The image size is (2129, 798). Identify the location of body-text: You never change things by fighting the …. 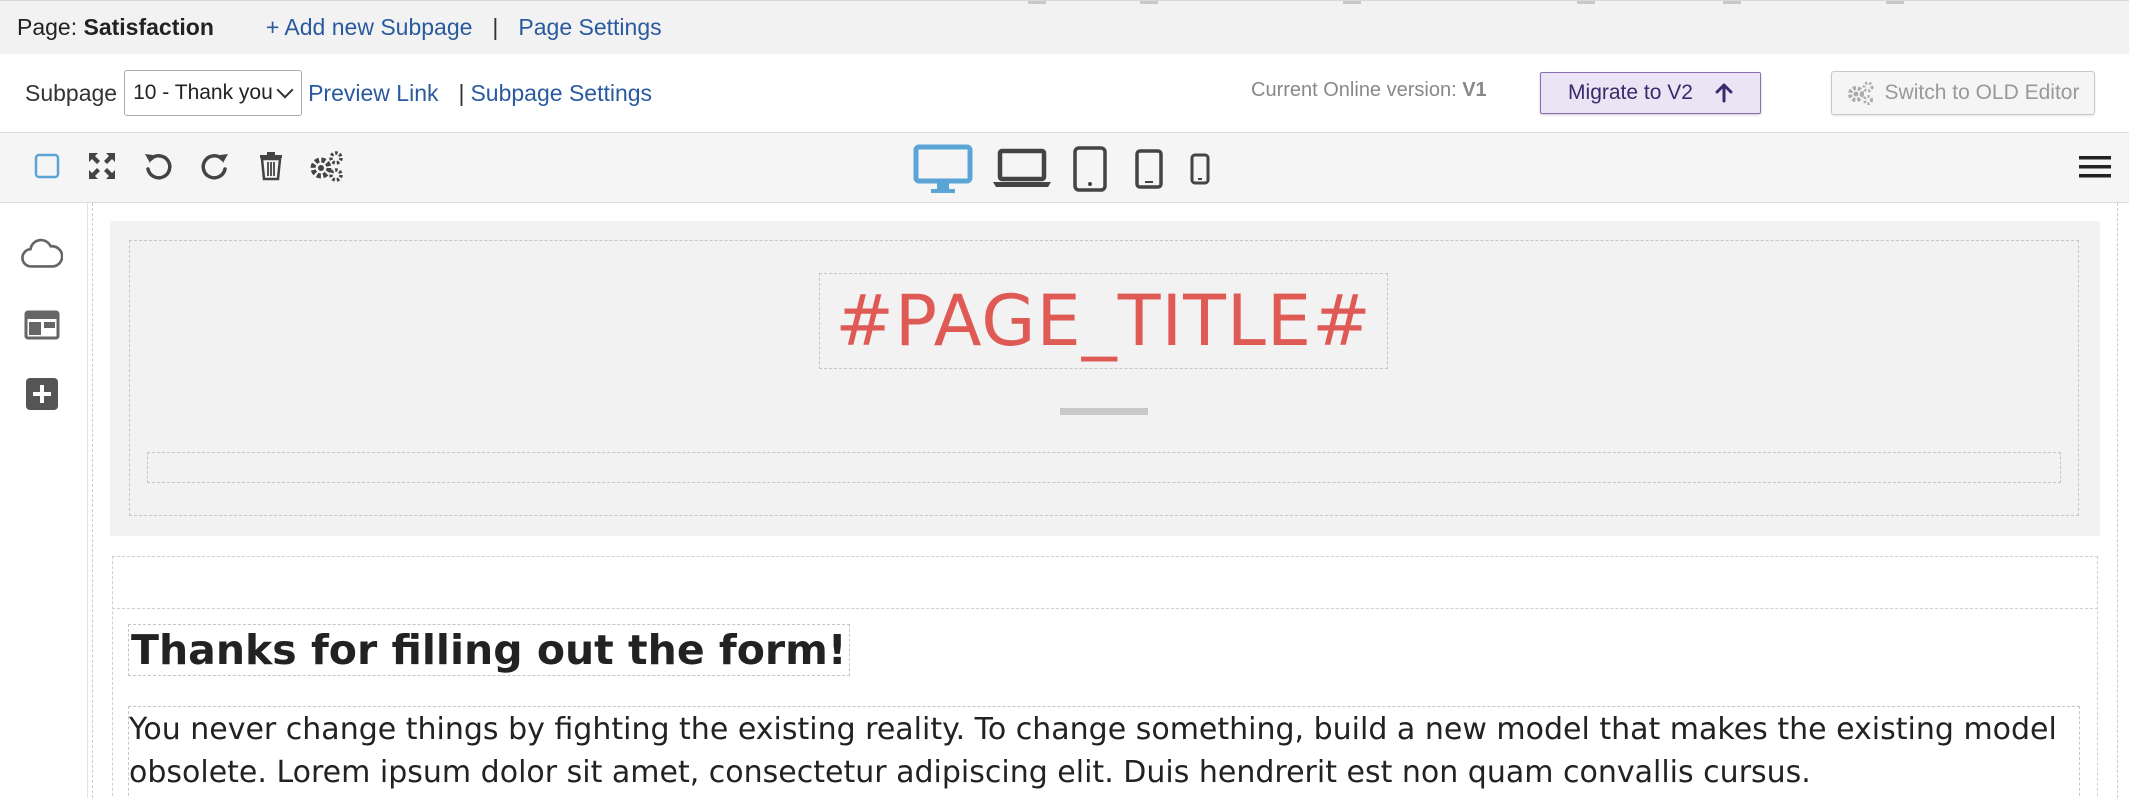
(1104, 752).